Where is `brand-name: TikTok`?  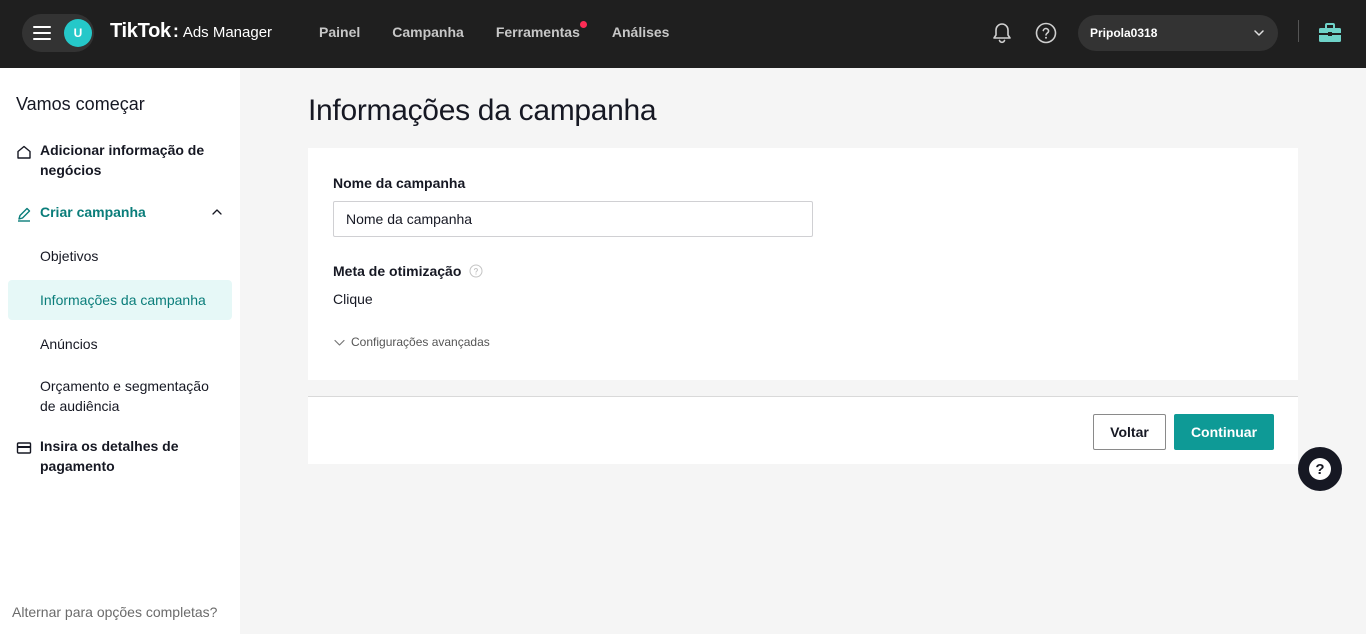 brand-name: TikTok is located at coordinates (140, 31).